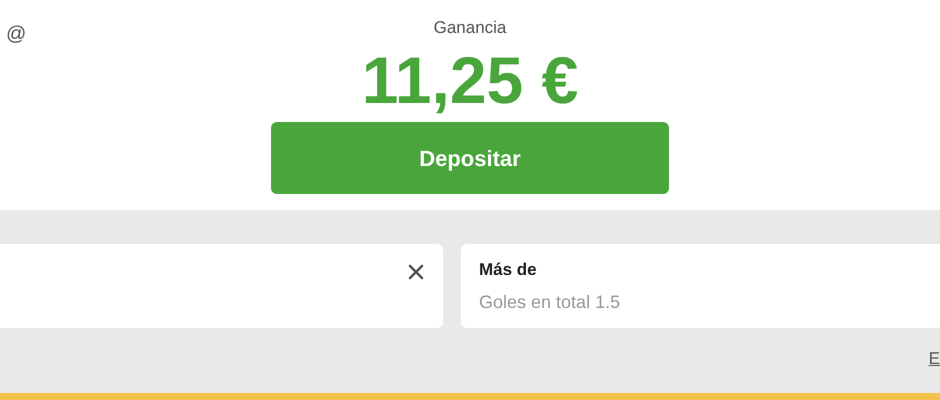 This screenshot has width=940, height=400. Describe the element at coordinates (416, 272) in the screenshot. I see `close-icon` at that location.